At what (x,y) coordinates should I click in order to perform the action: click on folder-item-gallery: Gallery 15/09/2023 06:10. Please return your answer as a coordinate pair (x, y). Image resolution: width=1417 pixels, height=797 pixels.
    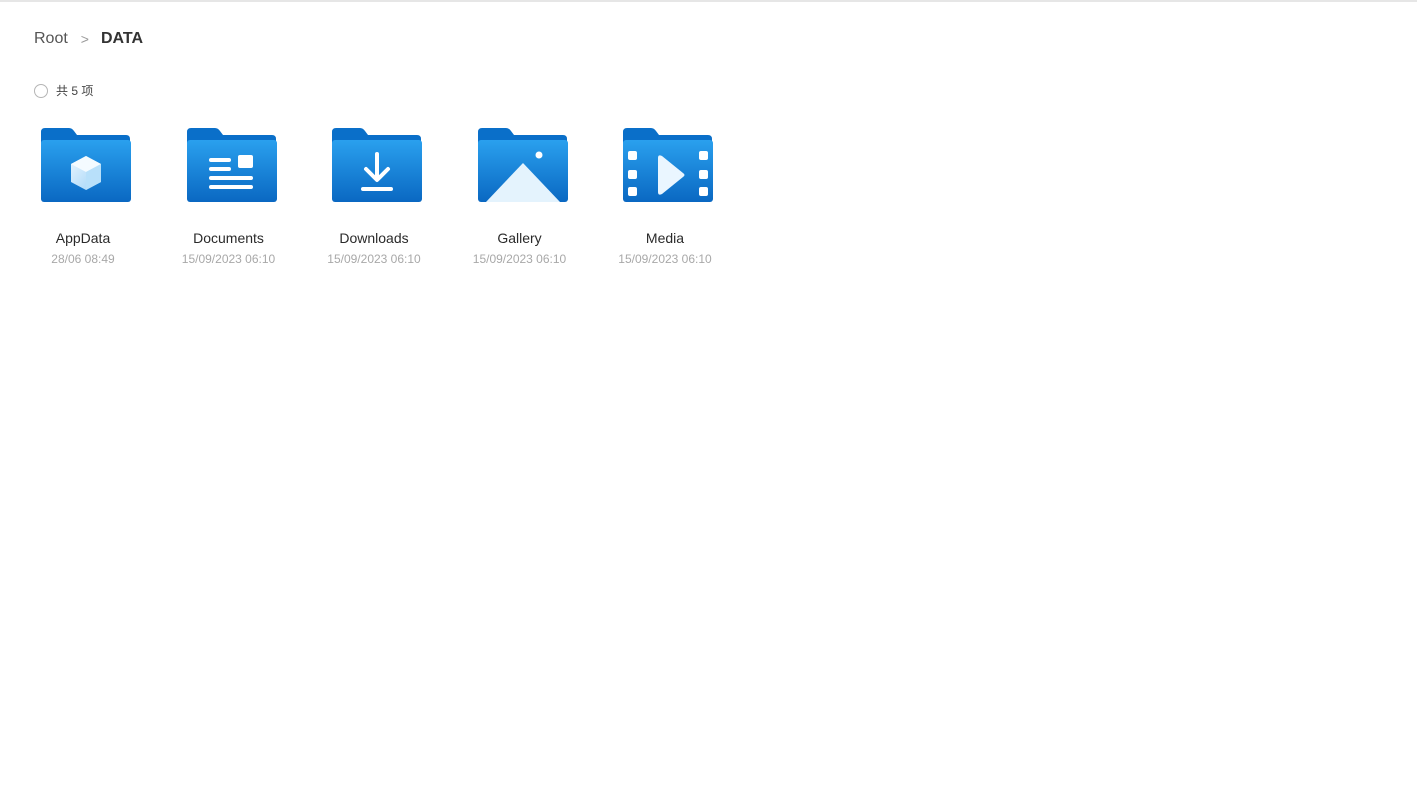
    Looking at the image, I should click on (520, 196).